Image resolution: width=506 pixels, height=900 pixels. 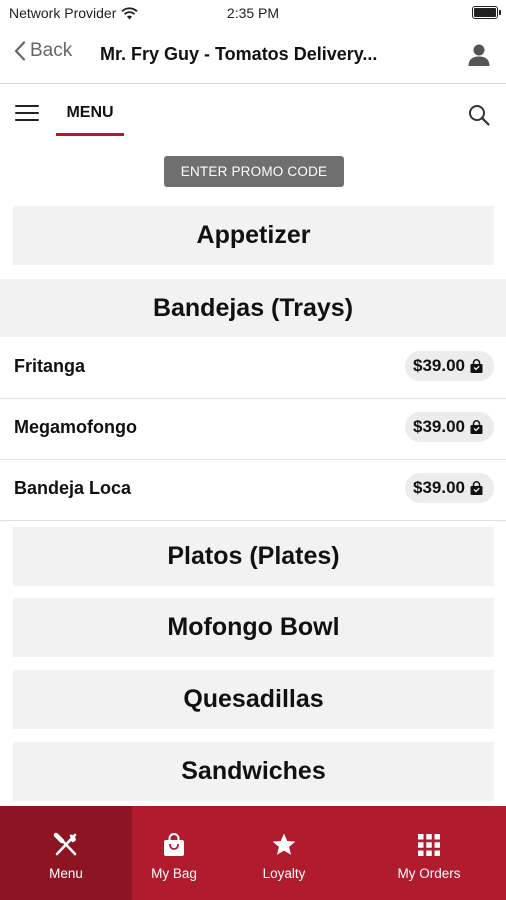 What do you see at coordinates (27, 114) in the screenshot?
I see `hamburger-menu-icon` at bounding box center [27, 114].